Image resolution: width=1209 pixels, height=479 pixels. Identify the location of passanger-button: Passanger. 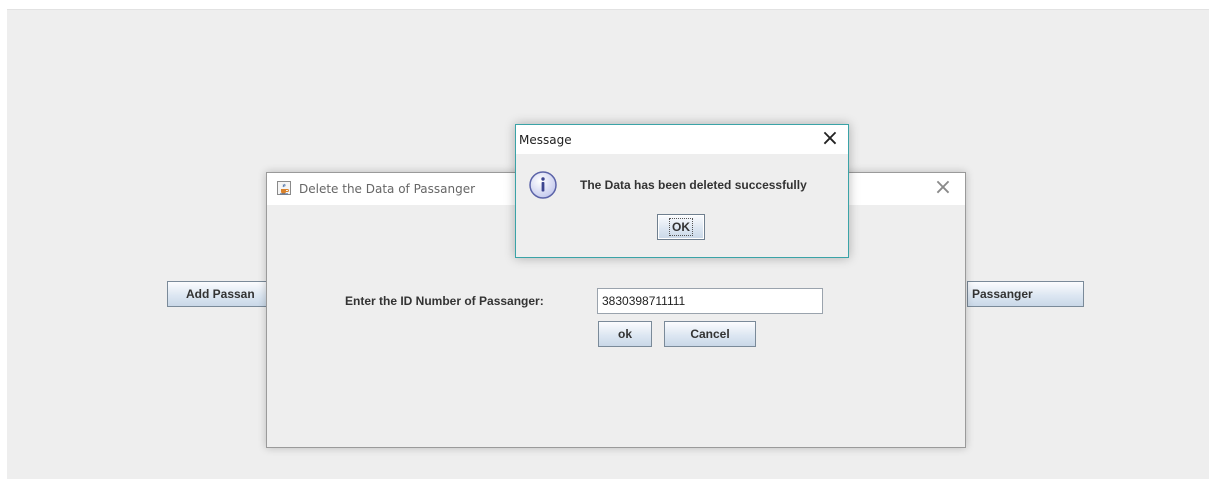
(1025, 294).